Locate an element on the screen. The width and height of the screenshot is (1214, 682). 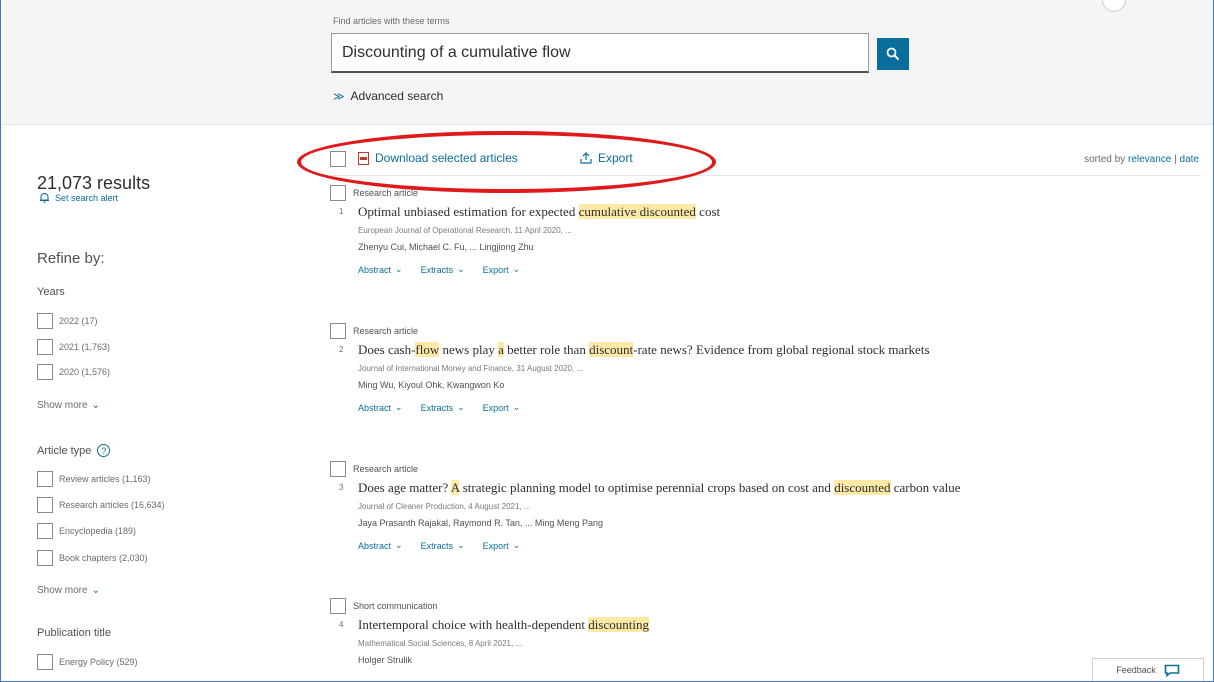
feedback-button: Feedback is located at coordinates (1148, 669).